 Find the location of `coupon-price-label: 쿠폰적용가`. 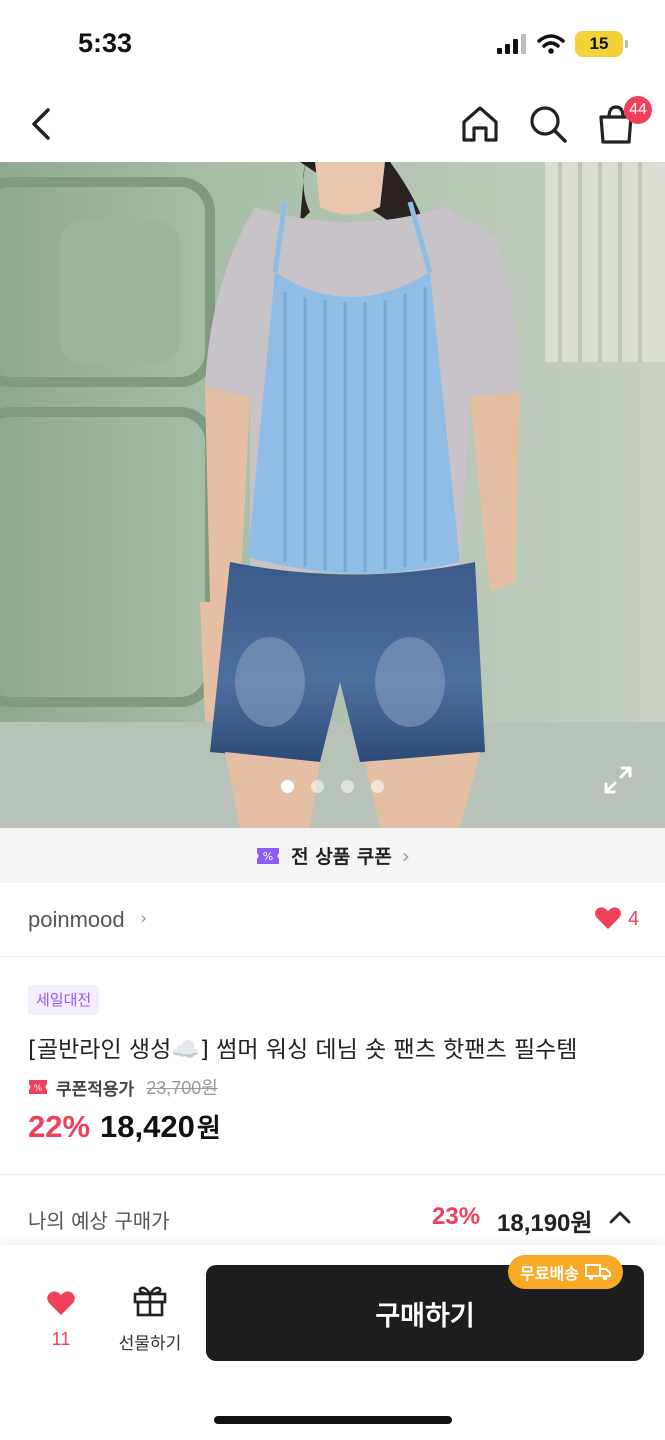

coupon-price-label: 쿠폰적용가 is located at coordinates (95, 1089).